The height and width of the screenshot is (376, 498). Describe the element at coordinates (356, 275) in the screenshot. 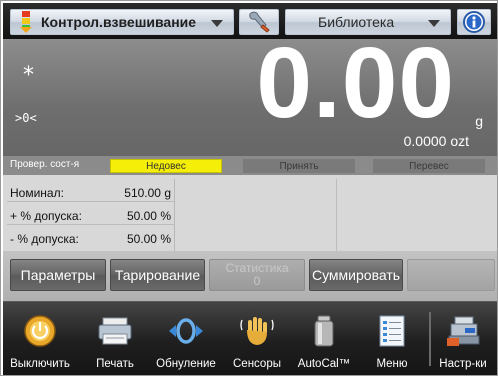

I see `accumulate-button: Суммировать` at that location.